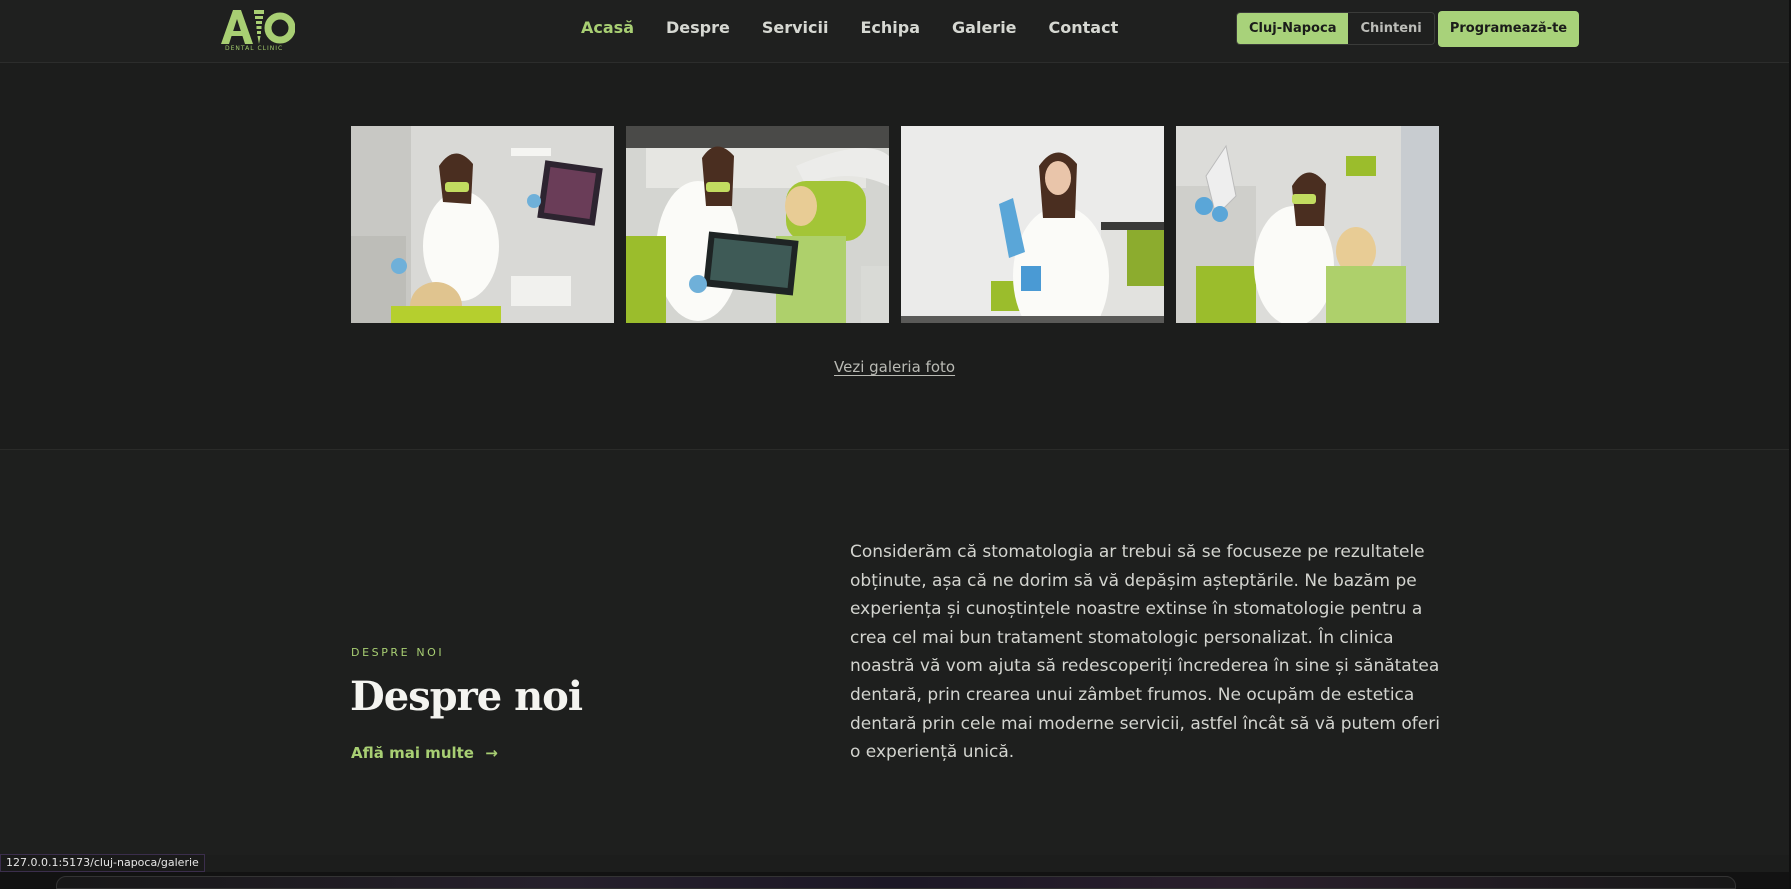 The height and width of the screenshot is (889, 1791). I want to click on window-bottom, so click(895, 880).